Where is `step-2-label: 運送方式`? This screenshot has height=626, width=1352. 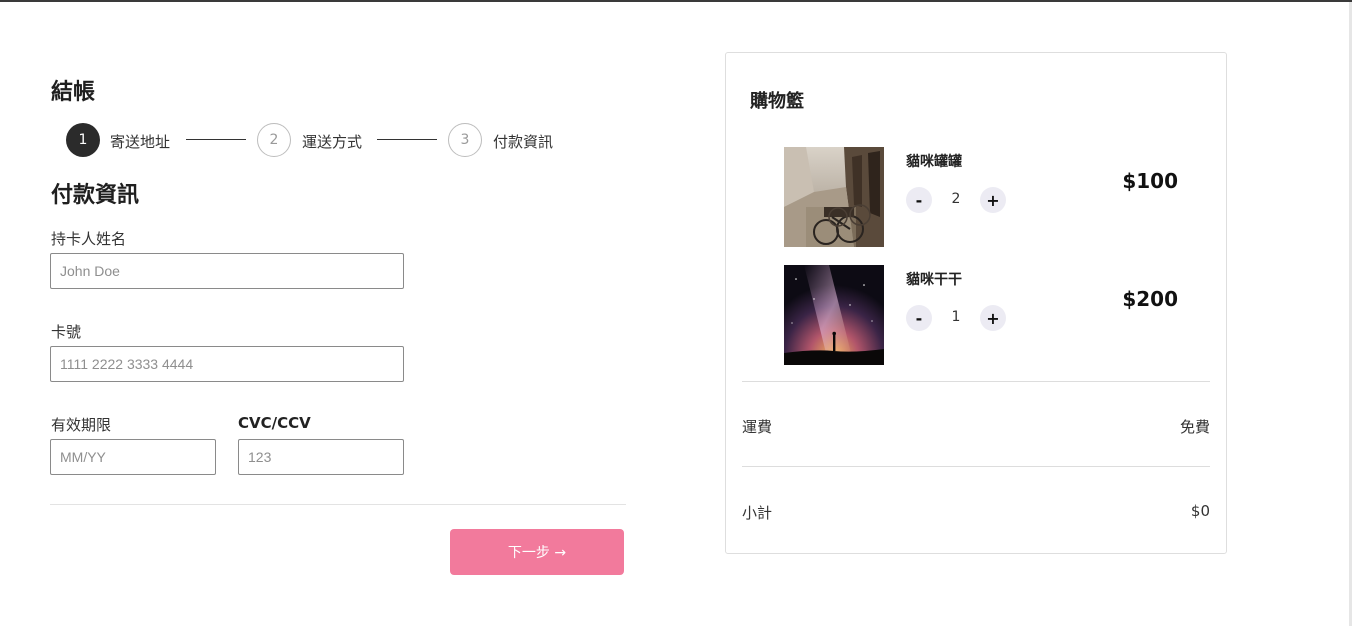 step-2-label: 運送方式 is located at coordinates (332, 142).